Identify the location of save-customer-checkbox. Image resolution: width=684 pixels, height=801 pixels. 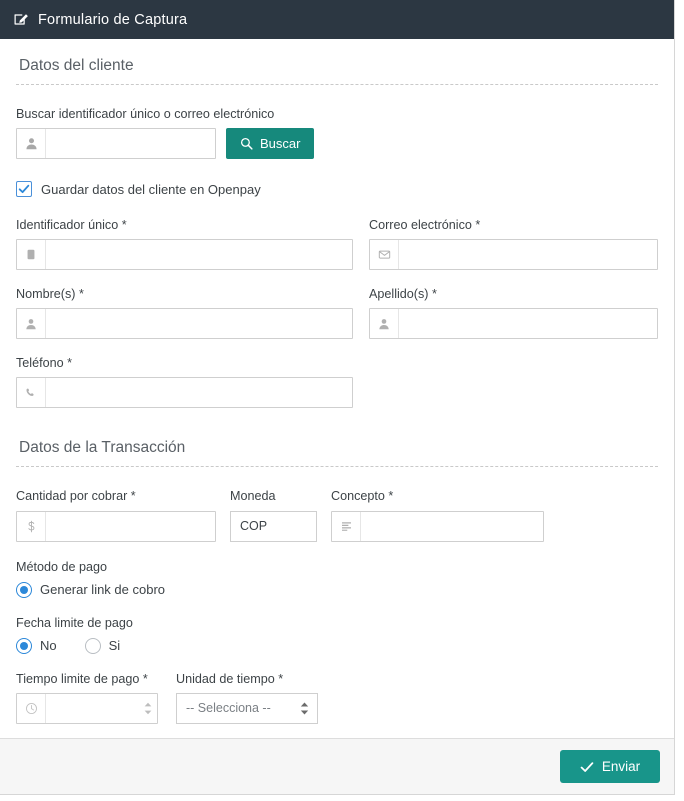
(24, 189).